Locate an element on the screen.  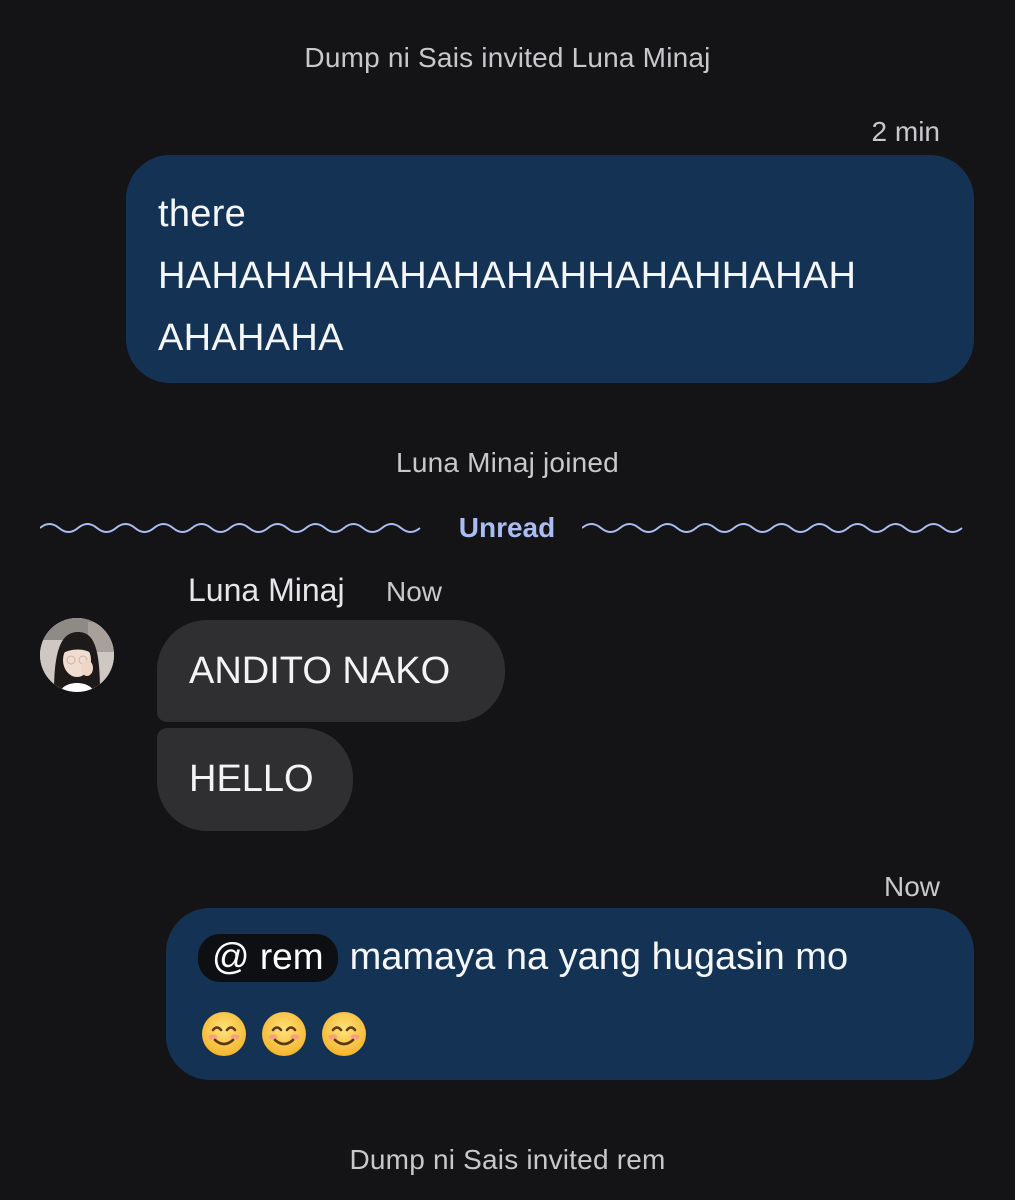
system-event-joined: Luna Minaj joined is located at coordinates (507, 462).